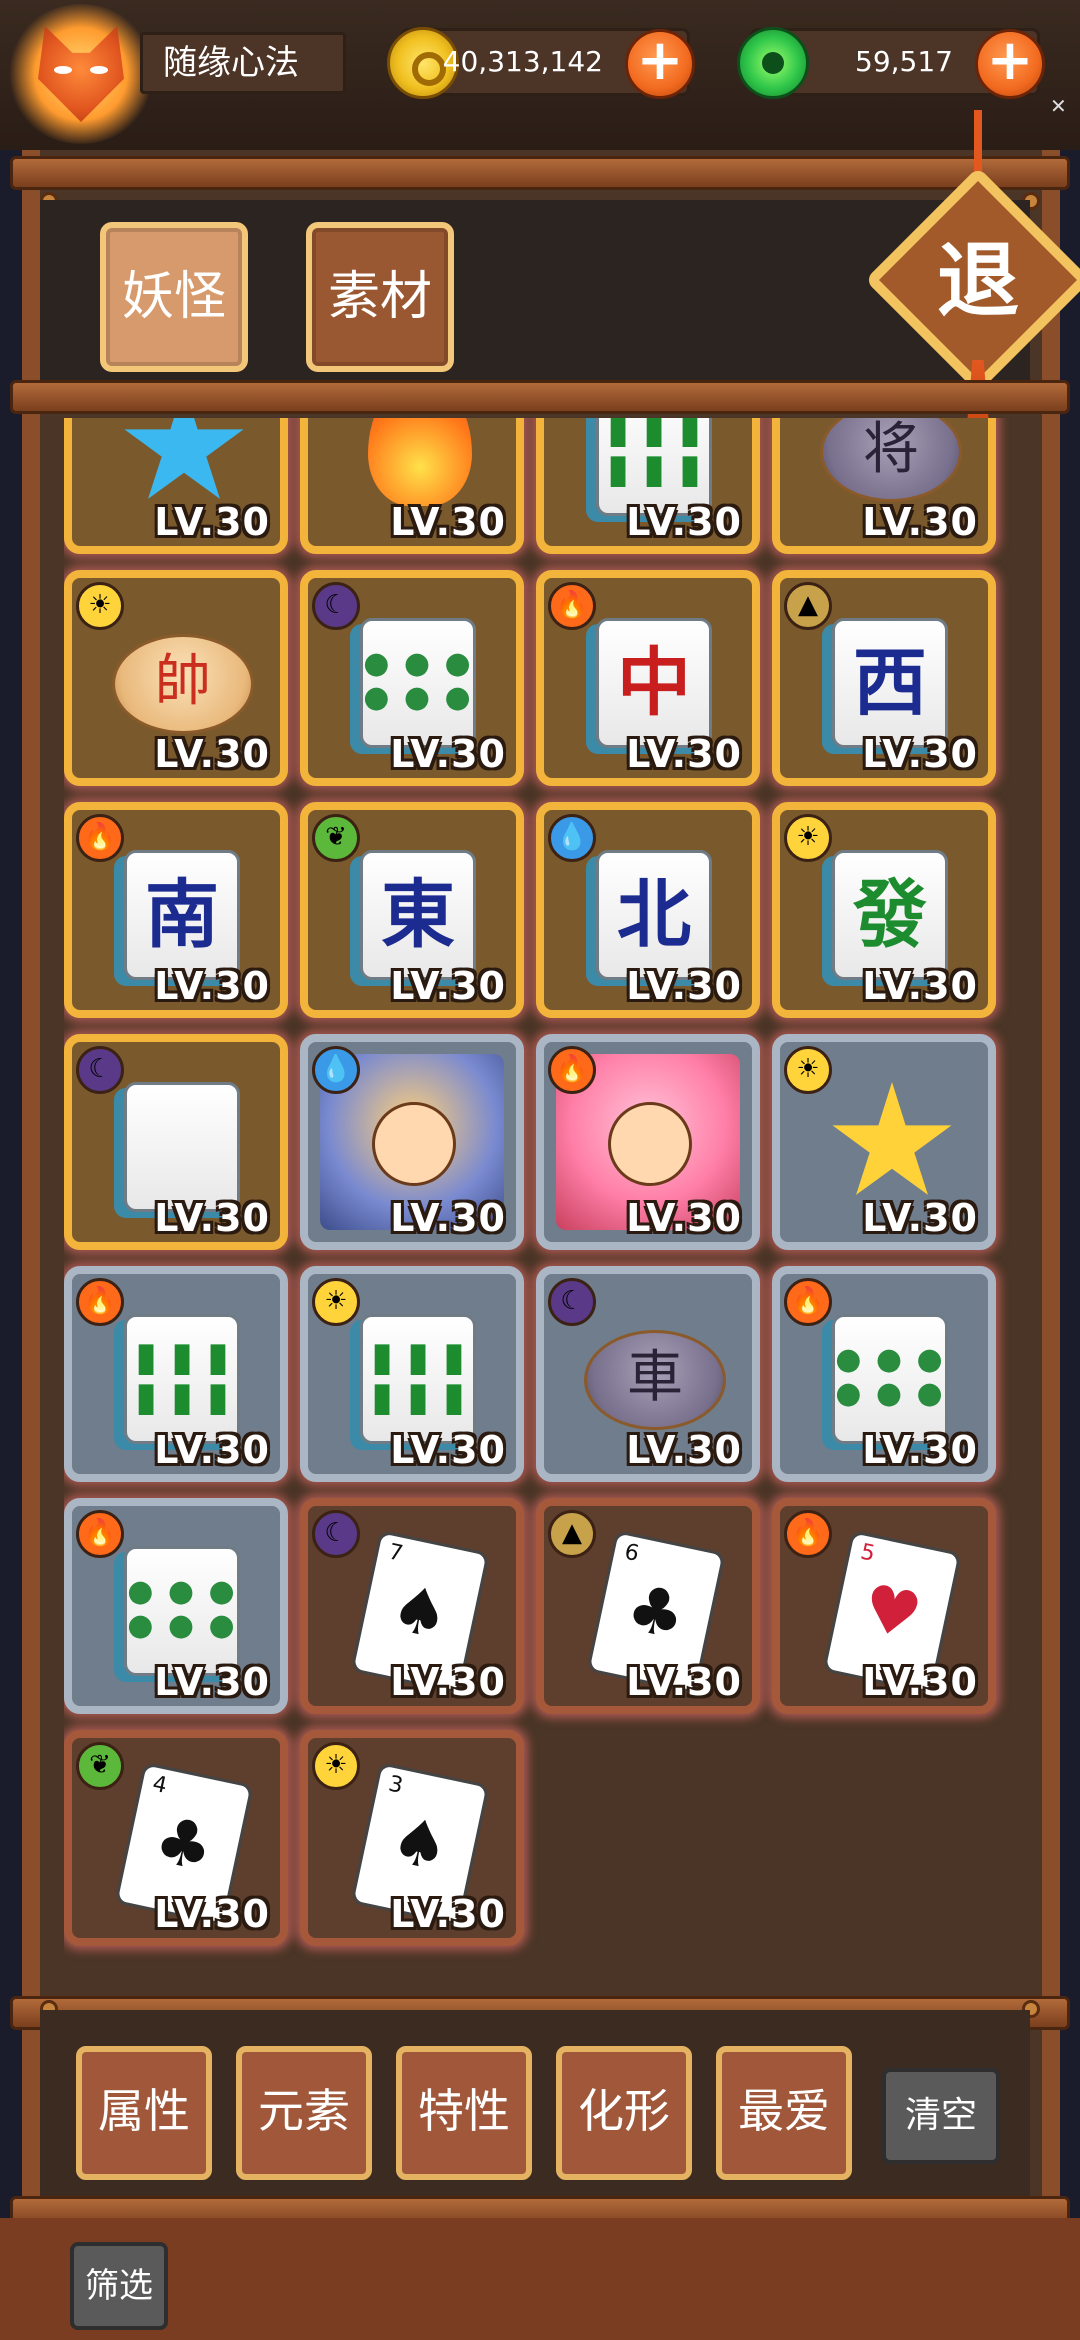  Describe the element at coordinates (304, 2113) in the screenshot. I see `filter-element-button: 元素` at that location.